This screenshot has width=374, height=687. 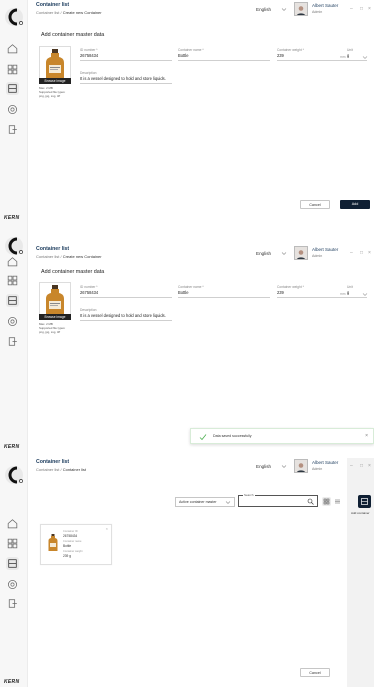 I want to click on card-name-label: Container name, so click(x=72, y=541).